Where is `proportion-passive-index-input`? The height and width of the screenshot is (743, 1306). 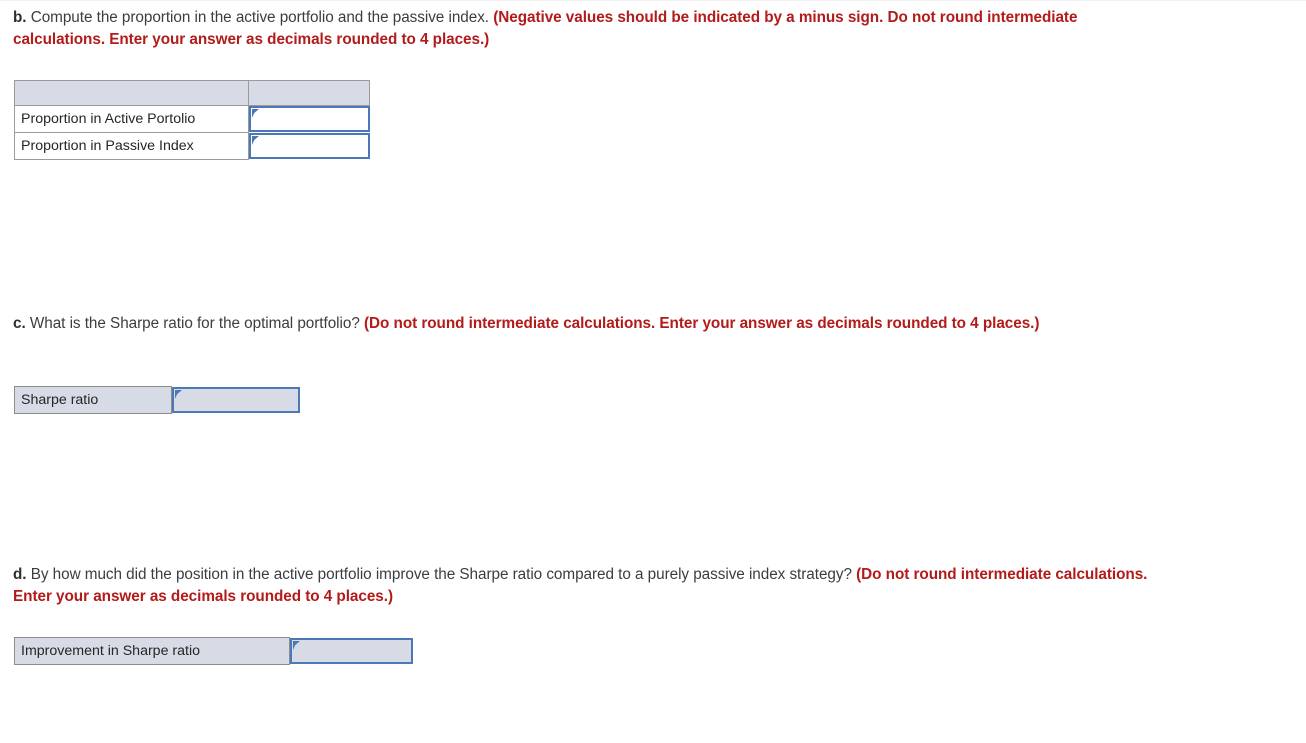 proportion-passive-index-input is located at coordinates (309, 146).